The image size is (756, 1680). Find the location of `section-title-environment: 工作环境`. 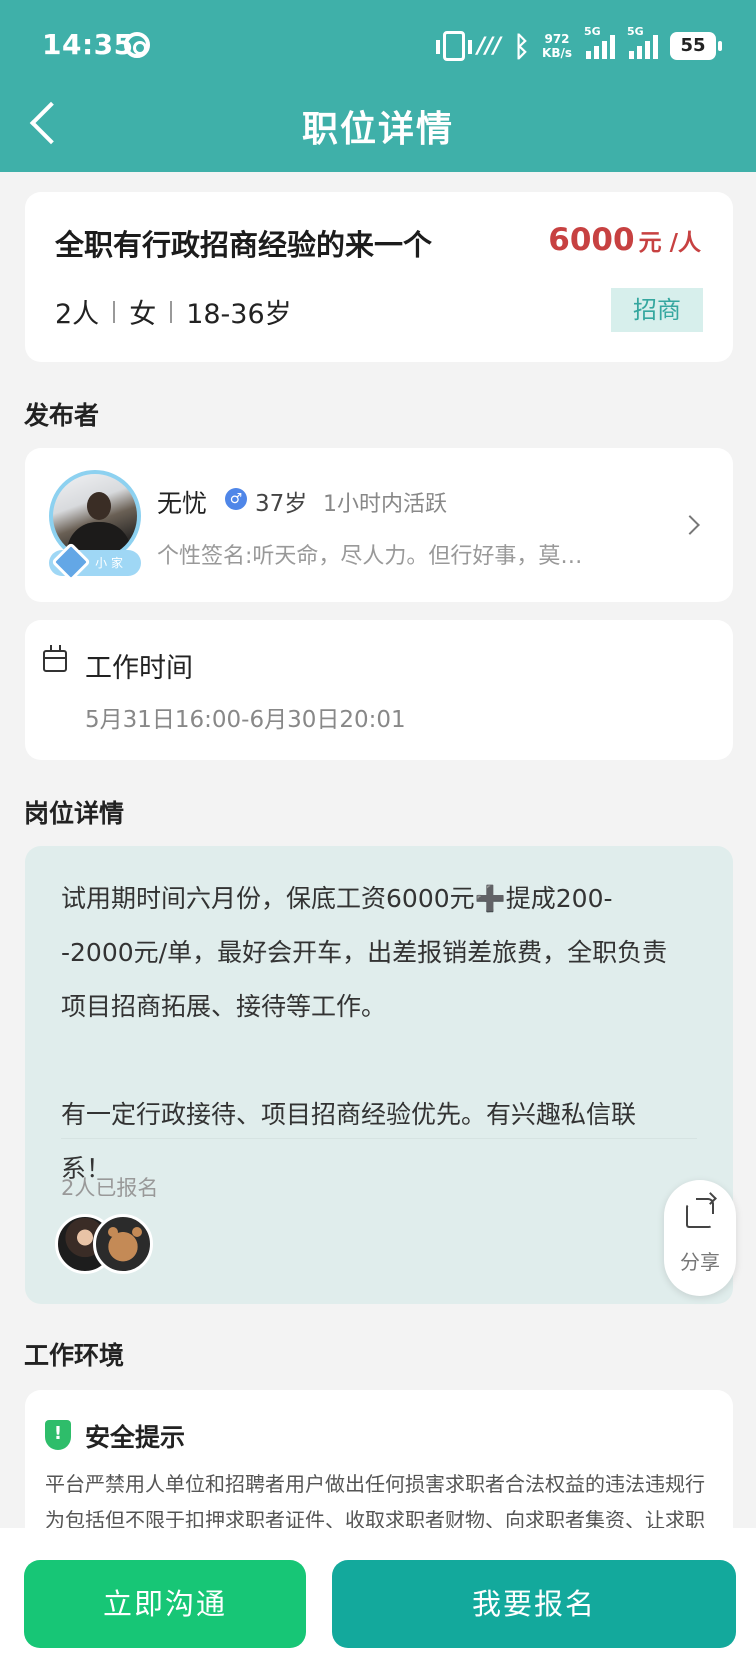

section-title-environment: 工作环境 is located at coordinates (74, 1355).